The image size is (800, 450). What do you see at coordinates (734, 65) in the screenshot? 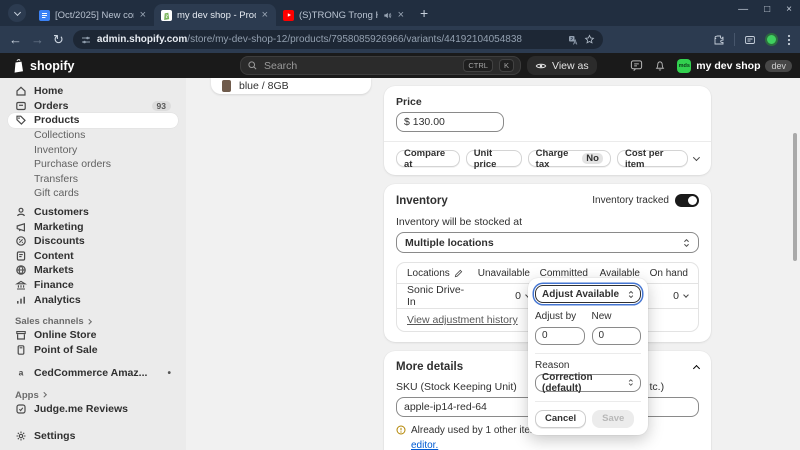
I see `store-menu: mds my dev shop dev` at bounding box center [734, 65].